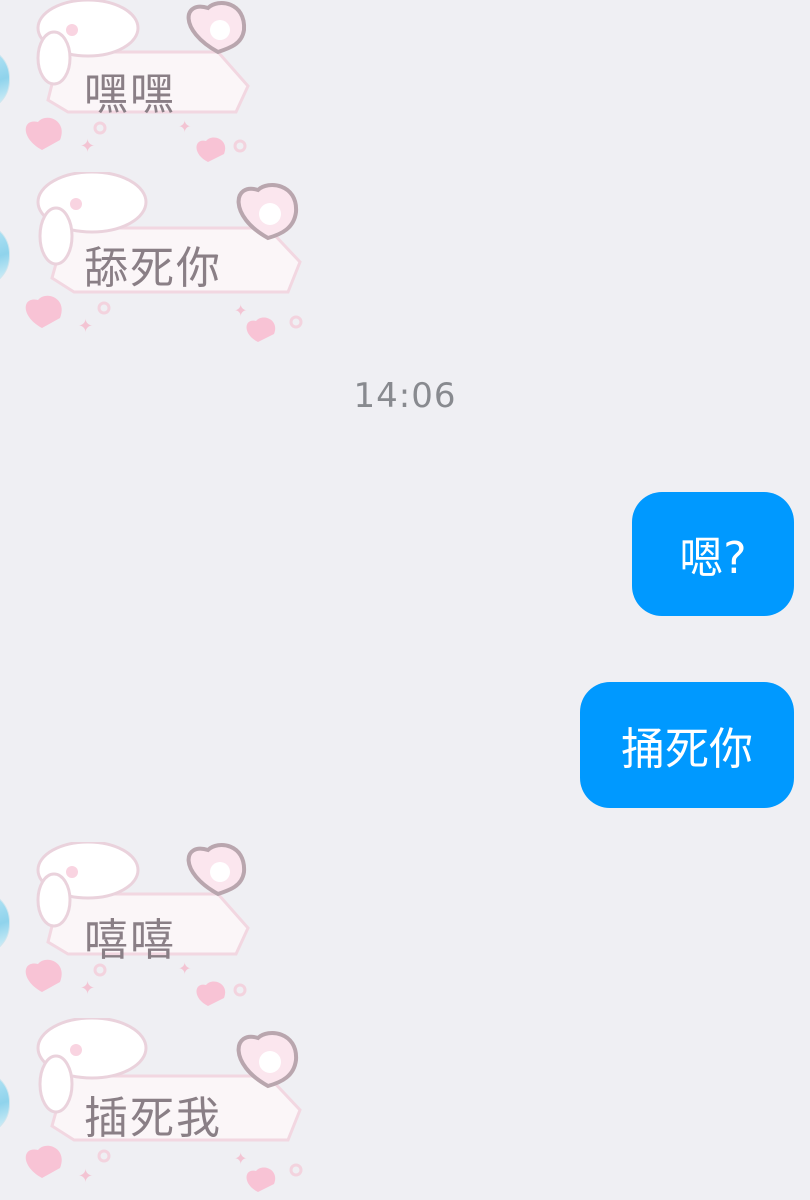 The width and height of the screenshot is (810, 1200). I want to click on outgoing-message-bubble: 嗯?, so click(713, 554).